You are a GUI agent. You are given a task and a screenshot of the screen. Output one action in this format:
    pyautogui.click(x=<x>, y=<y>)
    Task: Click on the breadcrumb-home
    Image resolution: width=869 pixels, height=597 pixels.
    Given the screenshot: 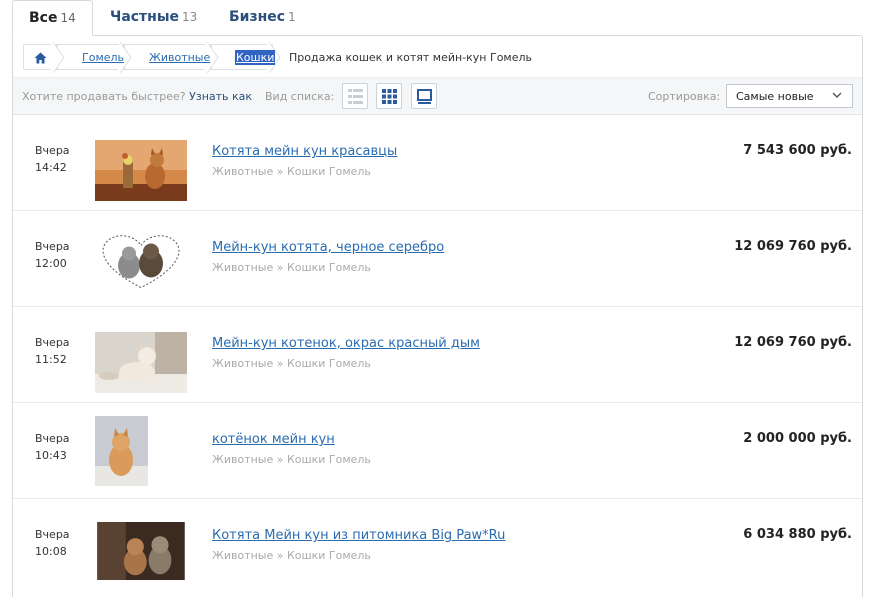 What is the action you would take?
    pyautogui.click(x=40, y=57)
    